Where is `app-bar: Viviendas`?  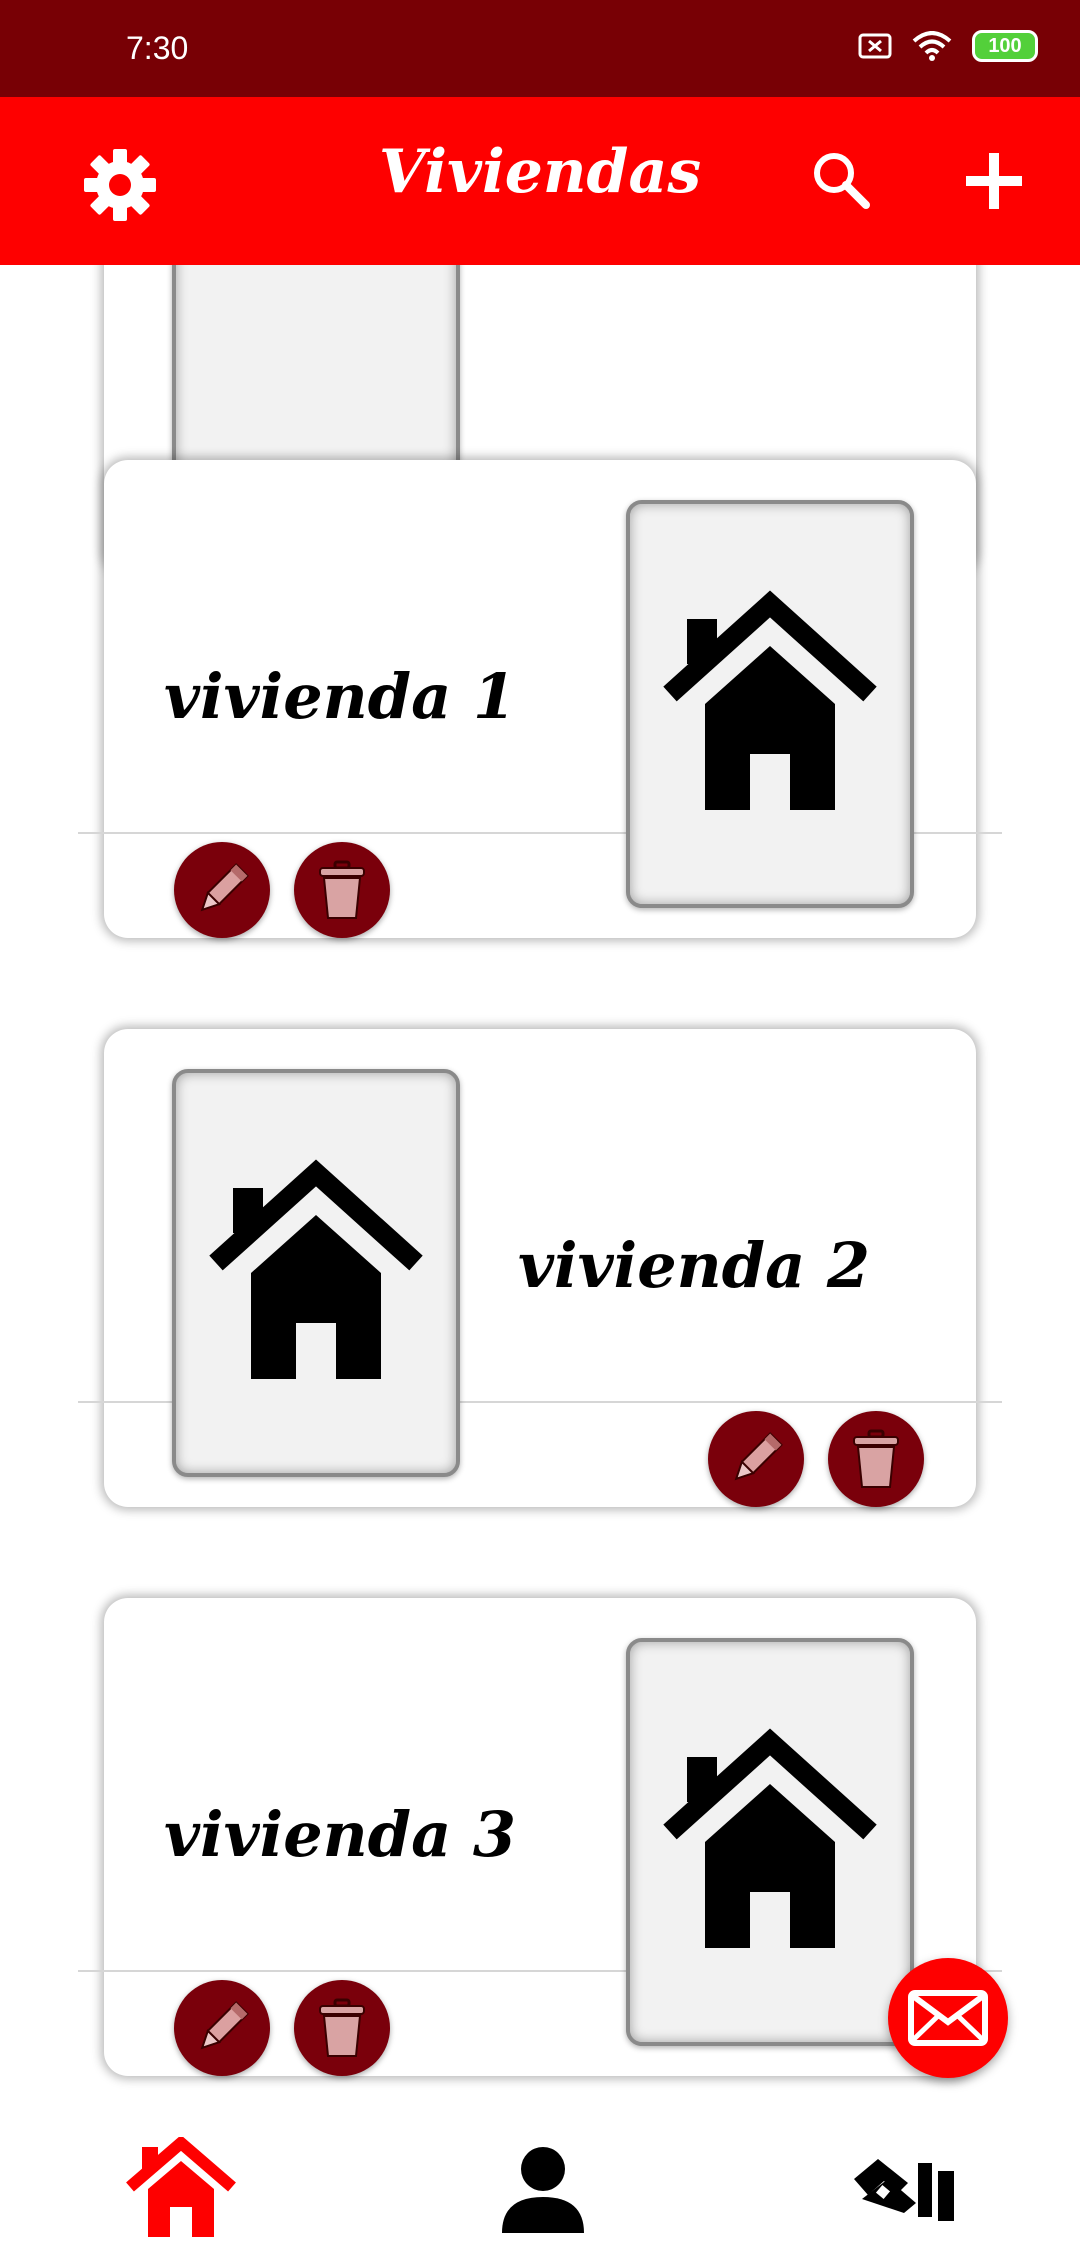 app-bar: Viviendas is located at coordinates (540, 181).